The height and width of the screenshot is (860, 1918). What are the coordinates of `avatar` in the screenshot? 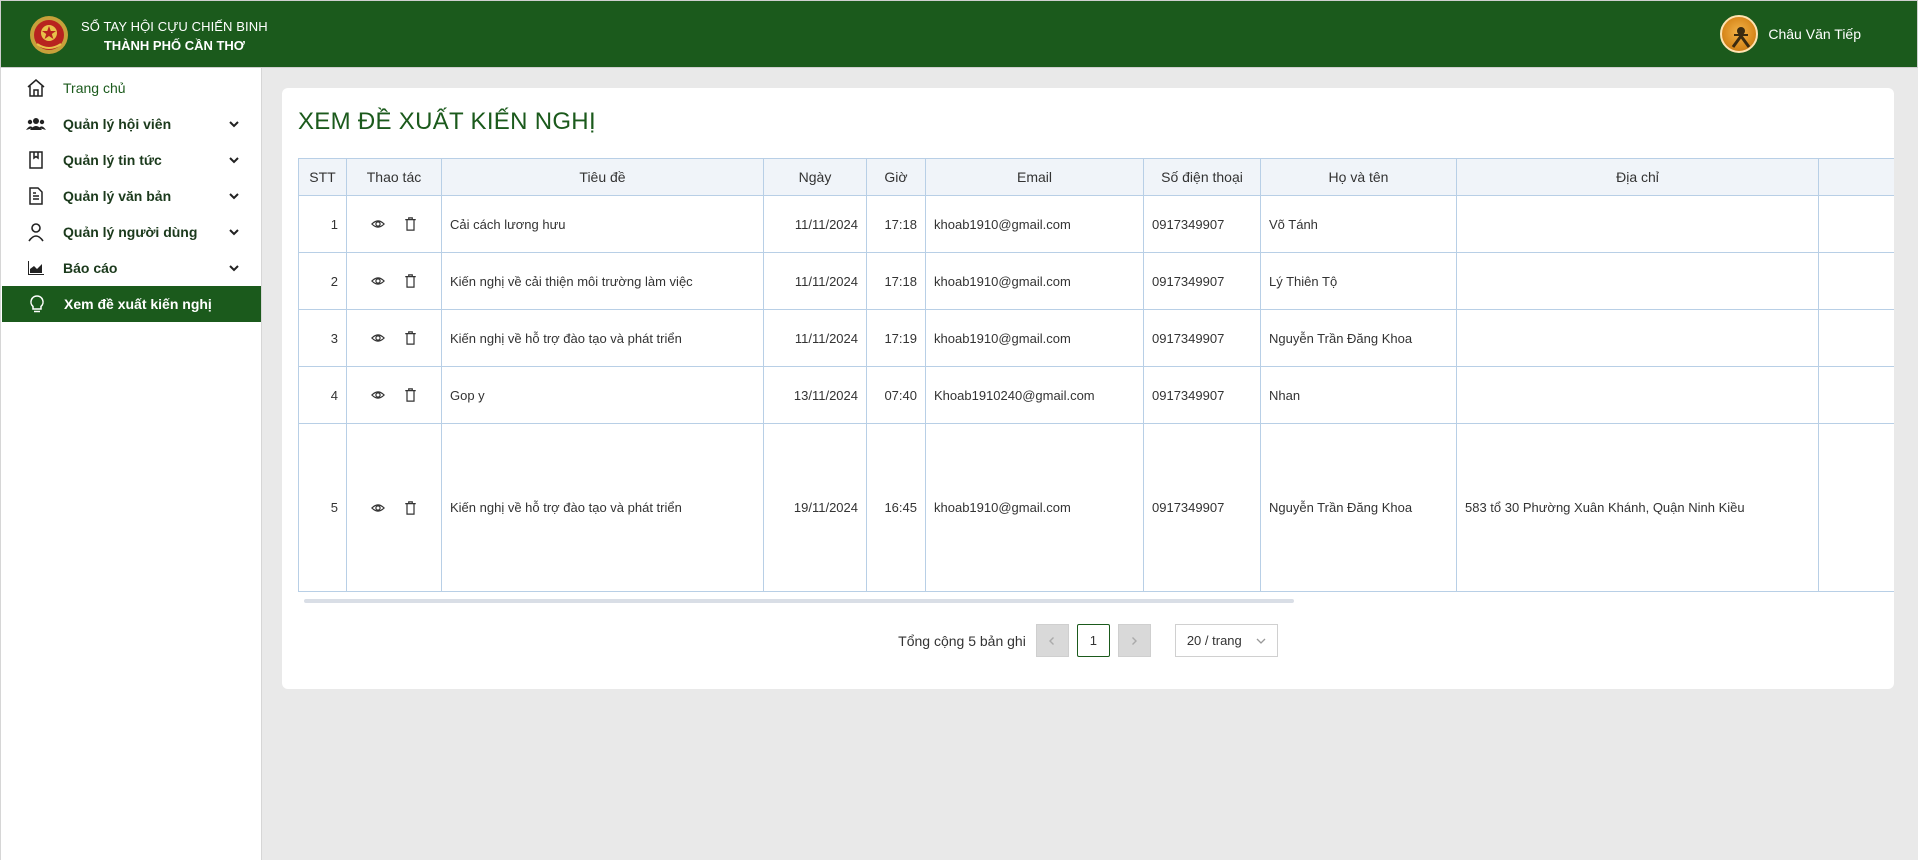 It's located at (1739, 34).